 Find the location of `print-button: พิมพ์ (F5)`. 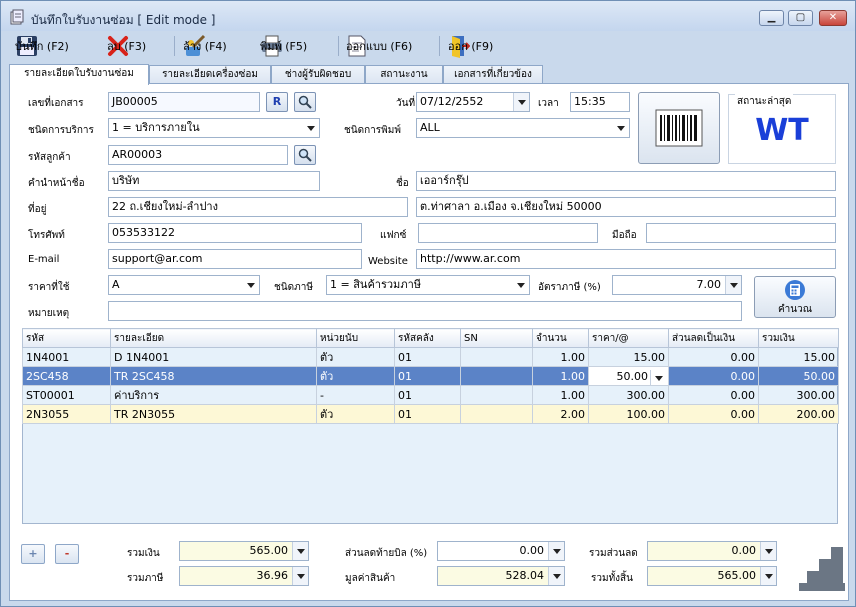

print-button: พิมพ์ (F5) is located at coordinates (283, 46).